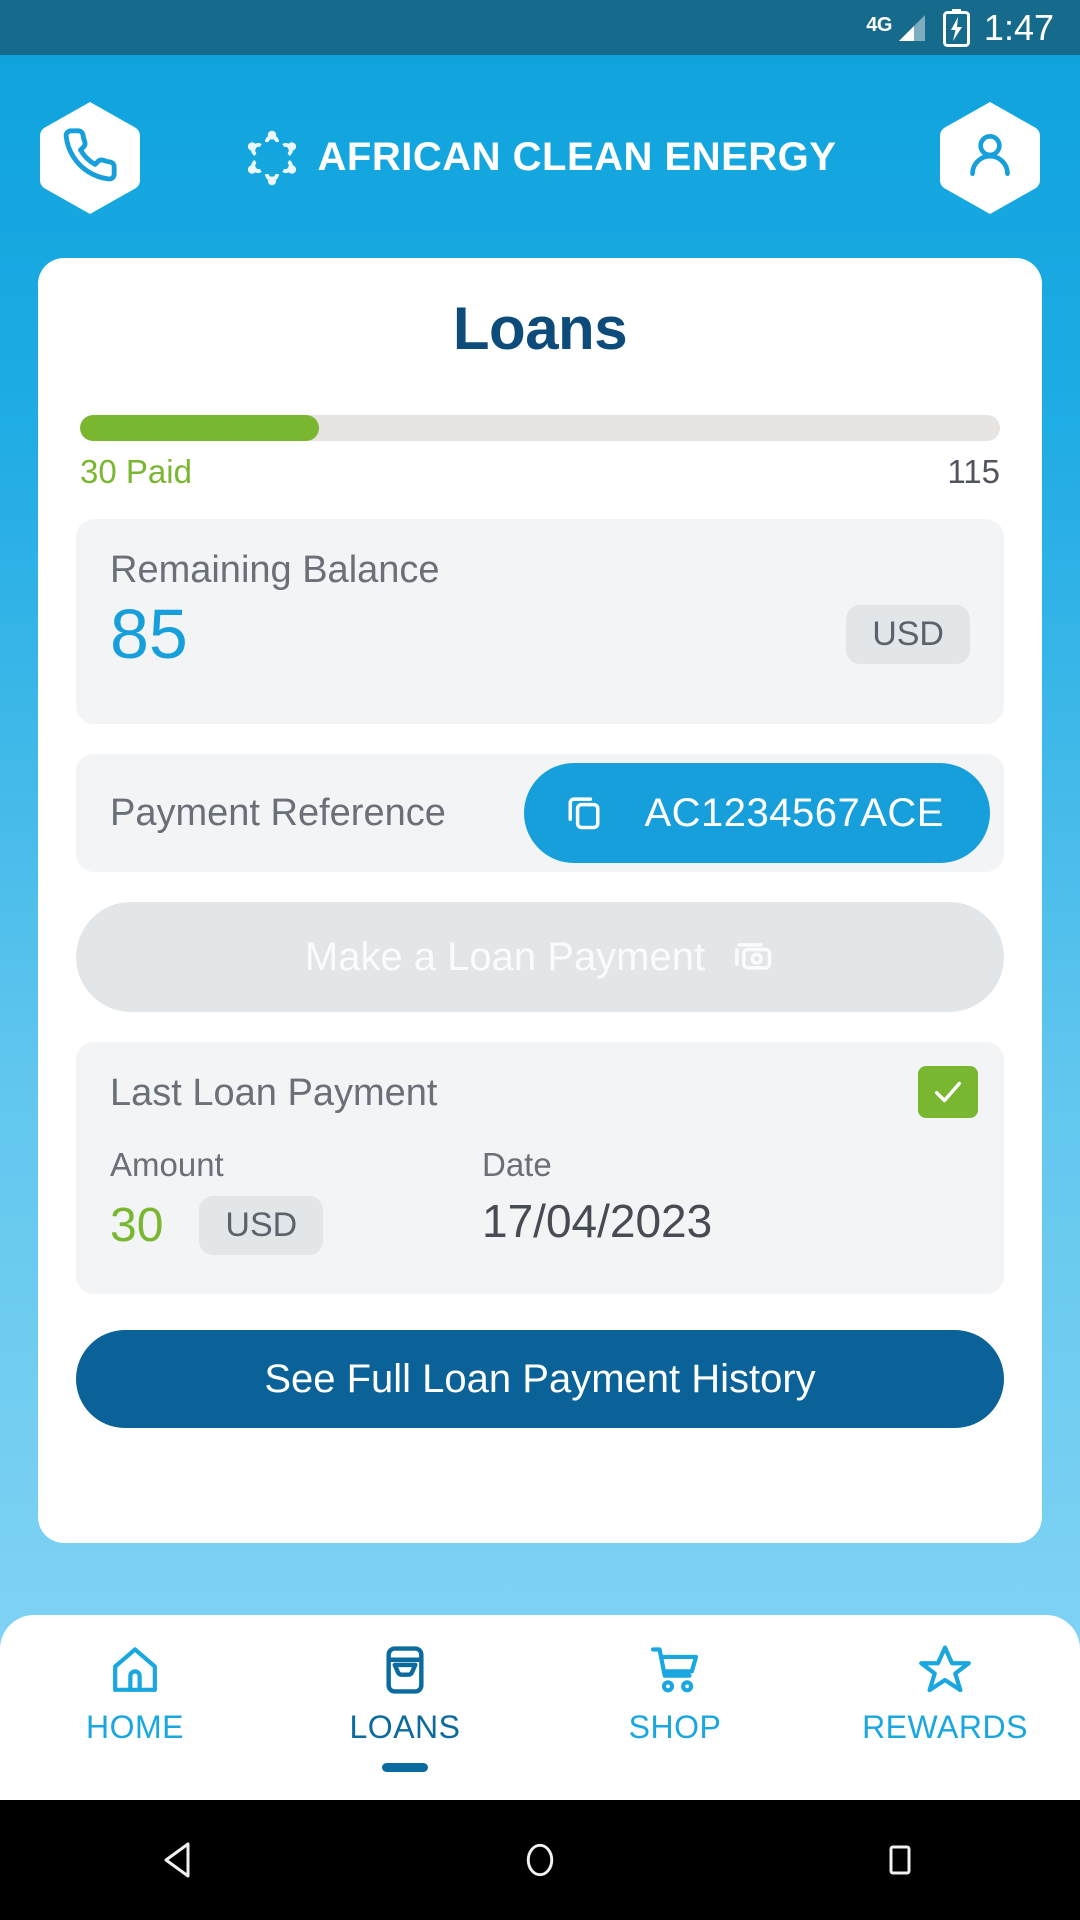 This screenshot has height=1920, width=1080. What do you see at coordinates (540, 634) in the screenshot?
I see `remaining-balance-row: 85 USD` at bounding box center [540, 634].